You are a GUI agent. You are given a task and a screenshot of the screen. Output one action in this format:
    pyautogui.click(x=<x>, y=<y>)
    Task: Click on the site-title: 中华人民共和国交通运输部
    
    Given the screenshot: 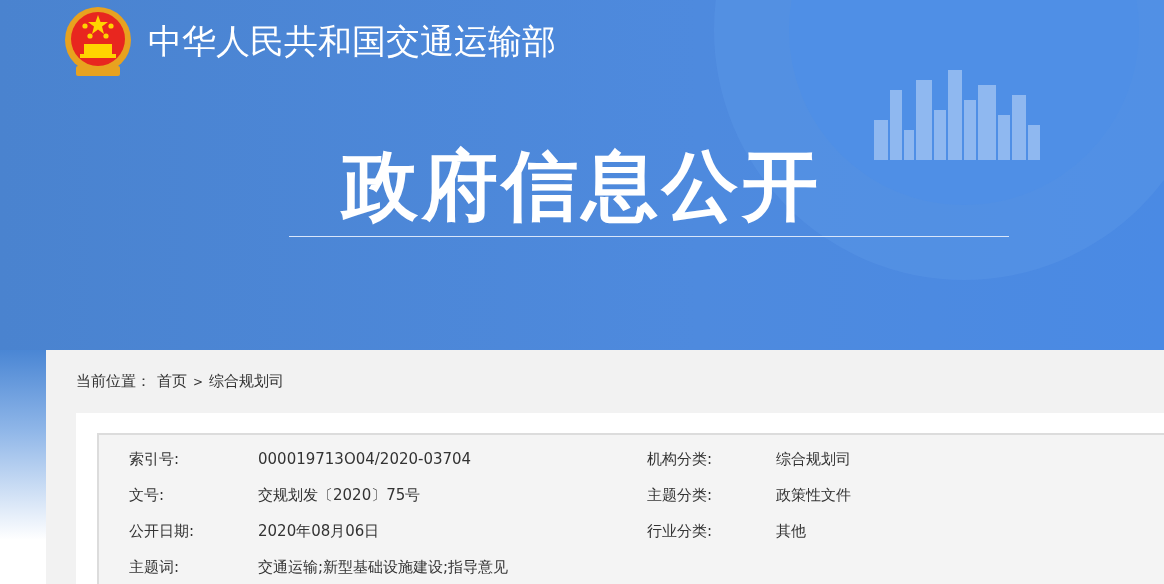 What is the action you would take?
    pyautogui.click(x=352, y=41)
    